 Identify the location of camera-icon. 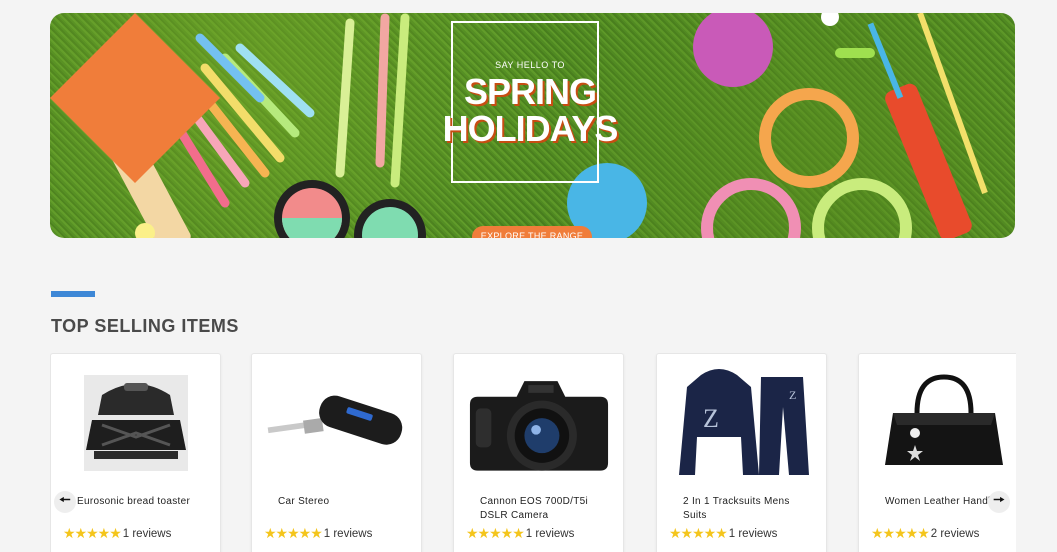
(539, 426).